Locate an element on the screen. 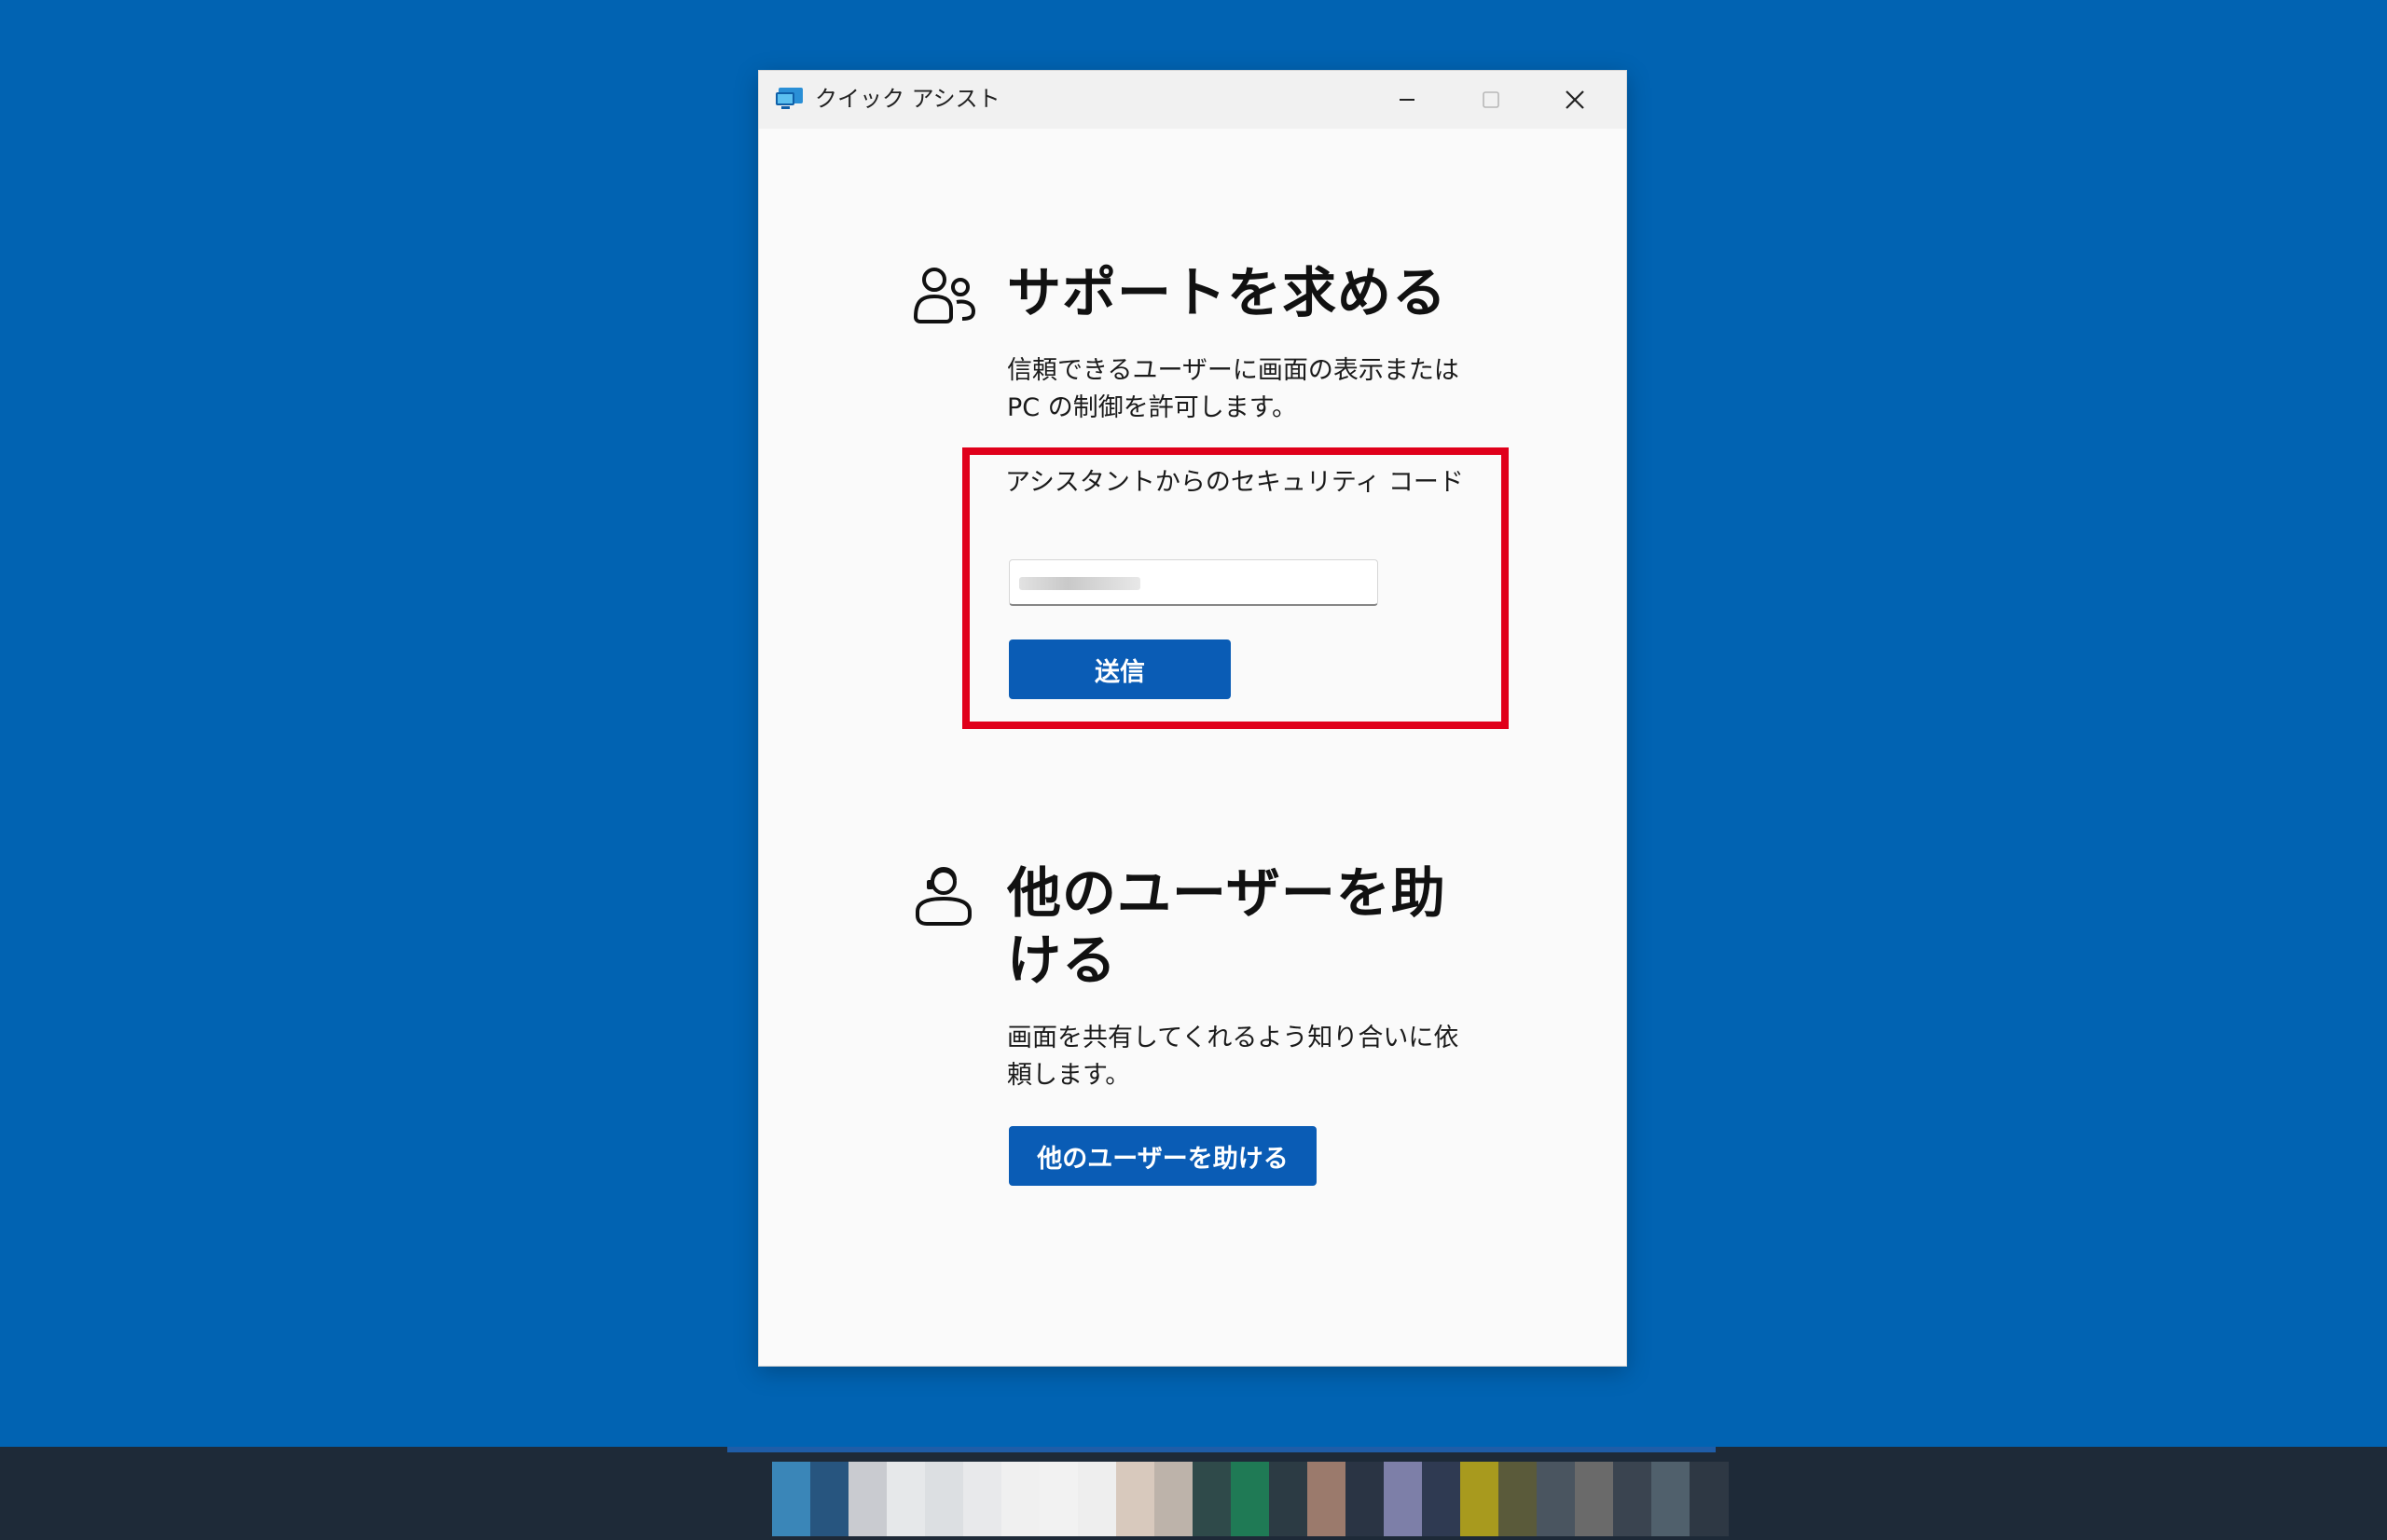  help-someone-button: 他のユーザーを助ける is located at coordinates (1163, 1156).